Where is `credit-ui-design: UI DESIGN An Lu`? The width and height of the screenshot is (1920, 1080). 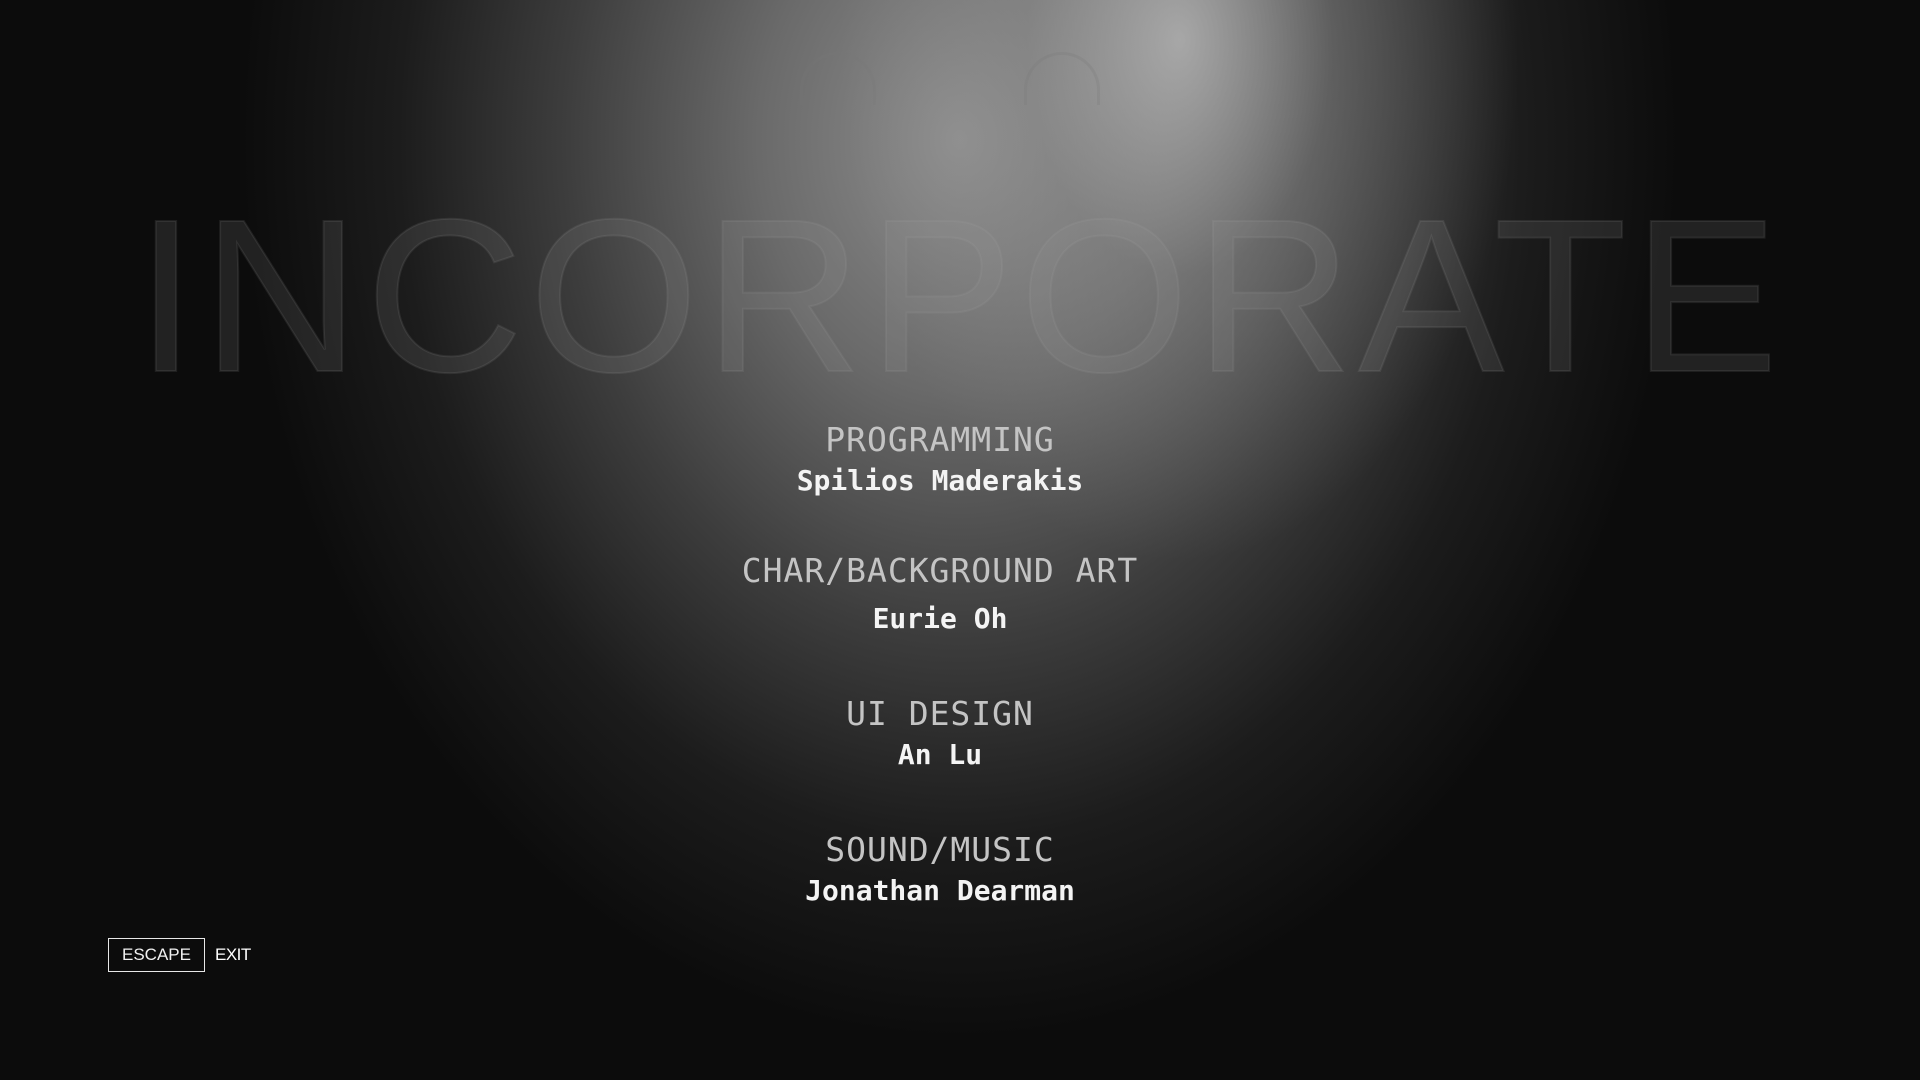 credit-ui-design: UI DESIGN An Lu is located at coordinates (940, 733).